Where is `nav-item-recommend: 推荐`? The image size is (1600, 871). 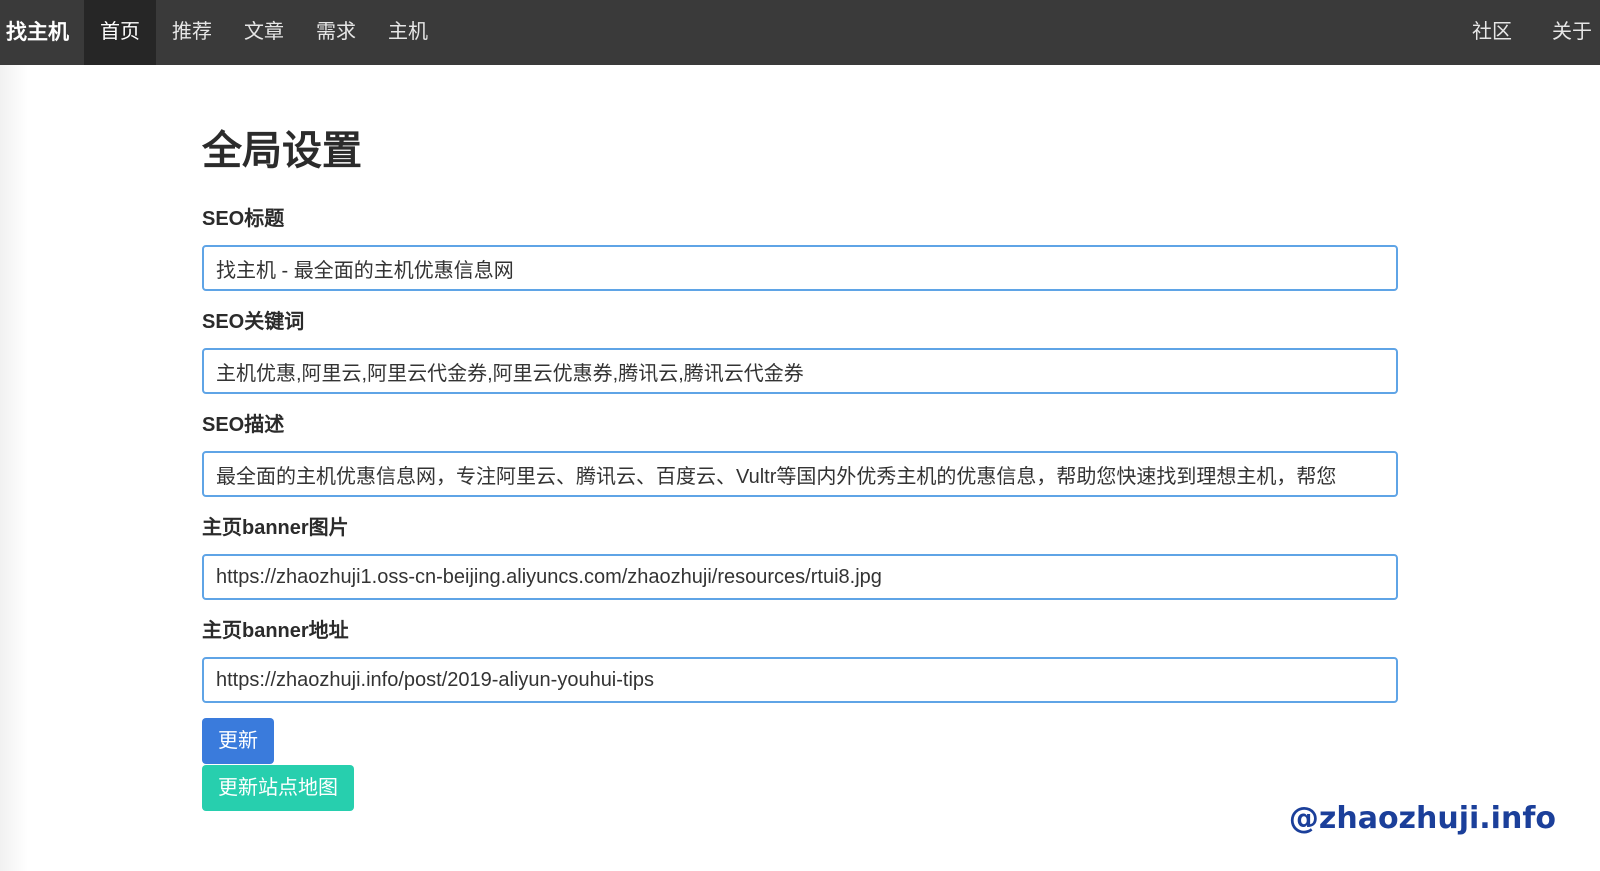
nav-item-recommend: 推荐 is located at coordinates (192, 32).